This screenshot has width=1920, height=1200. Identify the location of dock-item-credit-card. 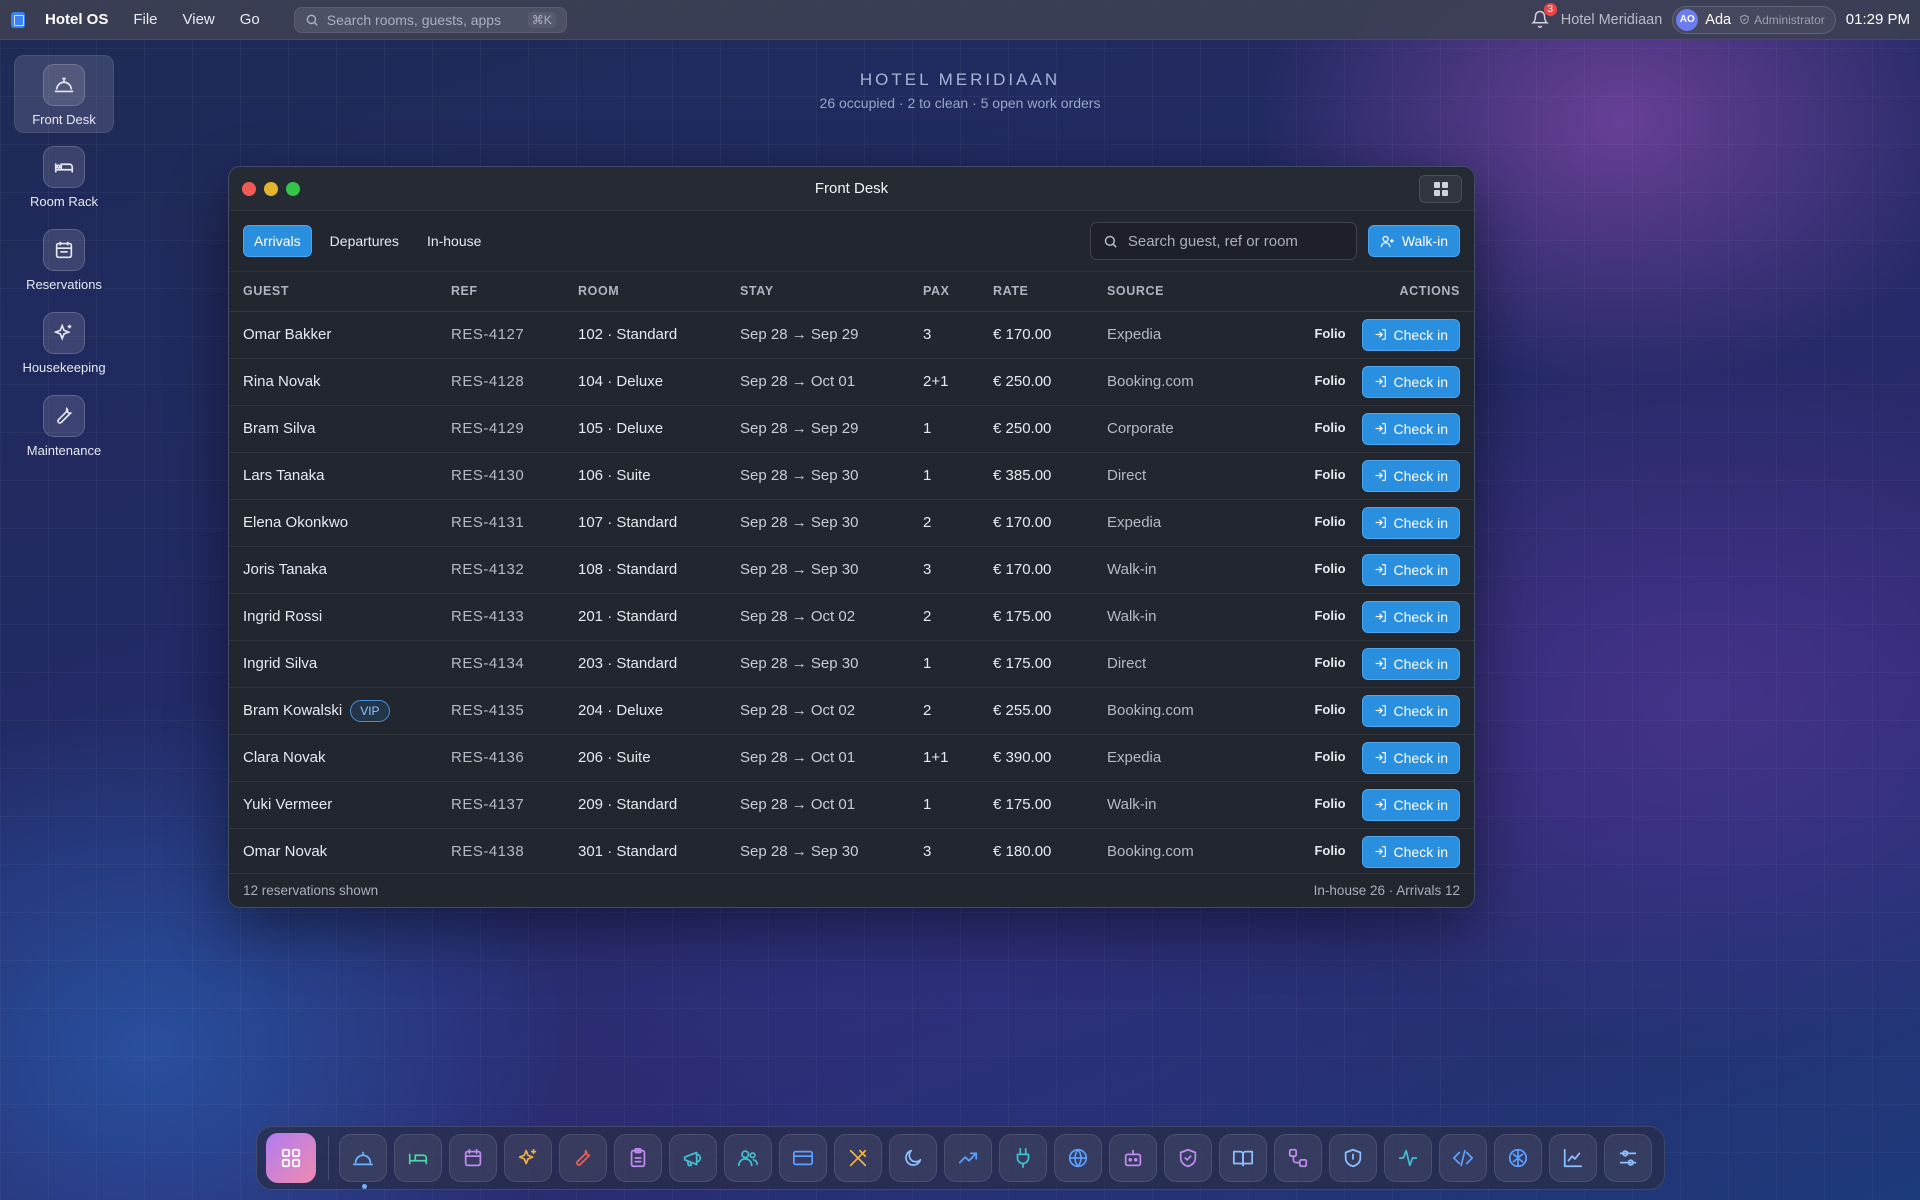
(803, 1158).